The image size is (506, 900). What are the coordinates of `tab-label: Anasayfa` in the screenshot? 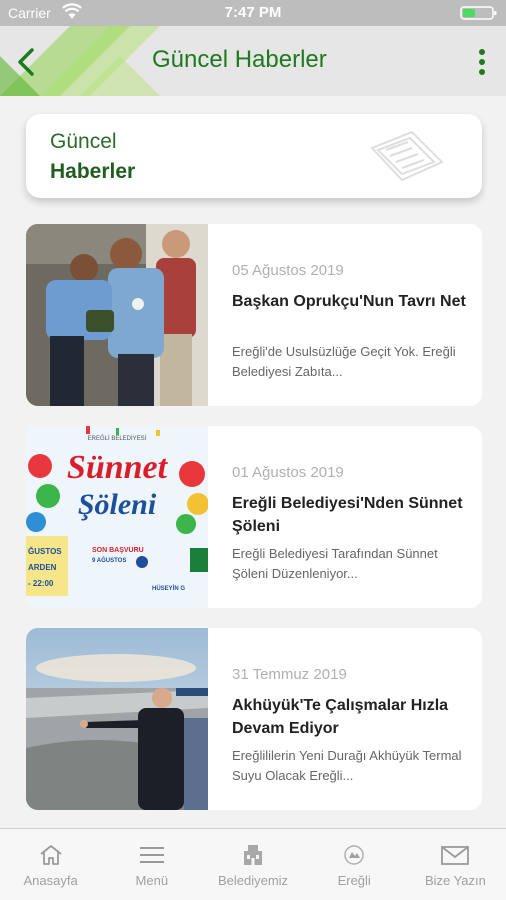 It's located at (50, 880).